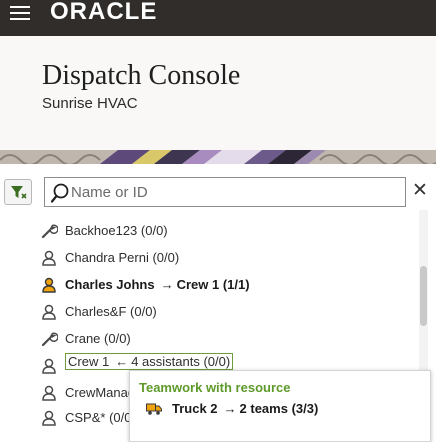 This screenshot has height=442, width=436. I want to click on resource-label: Charles&F (0/0), so click(111, 311).